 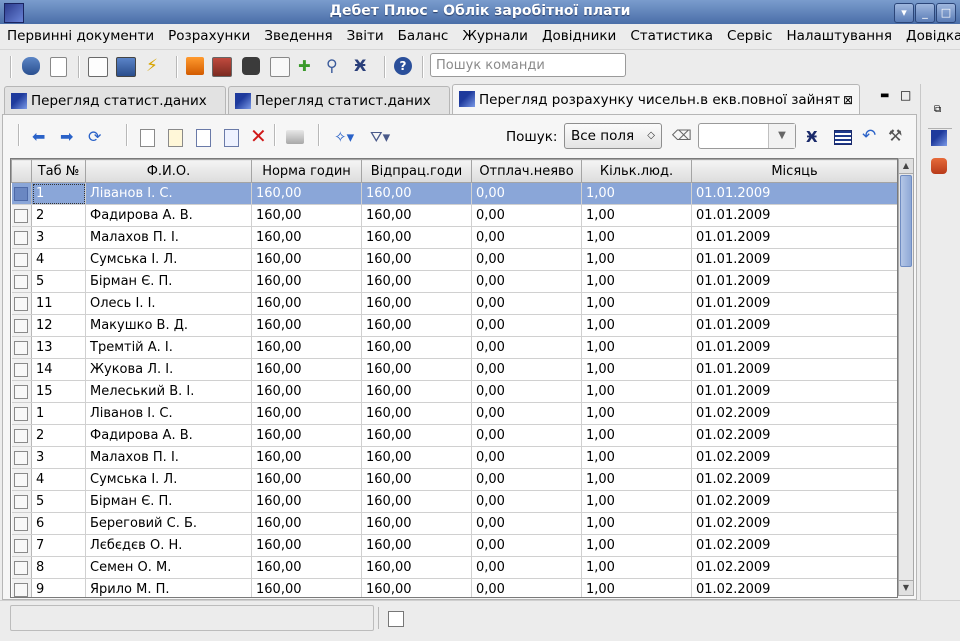 What do you see at coordinates (848, 100) in the screenshot?
I see `close-tab-icon: ⊠` at bounding box center [848, 100].